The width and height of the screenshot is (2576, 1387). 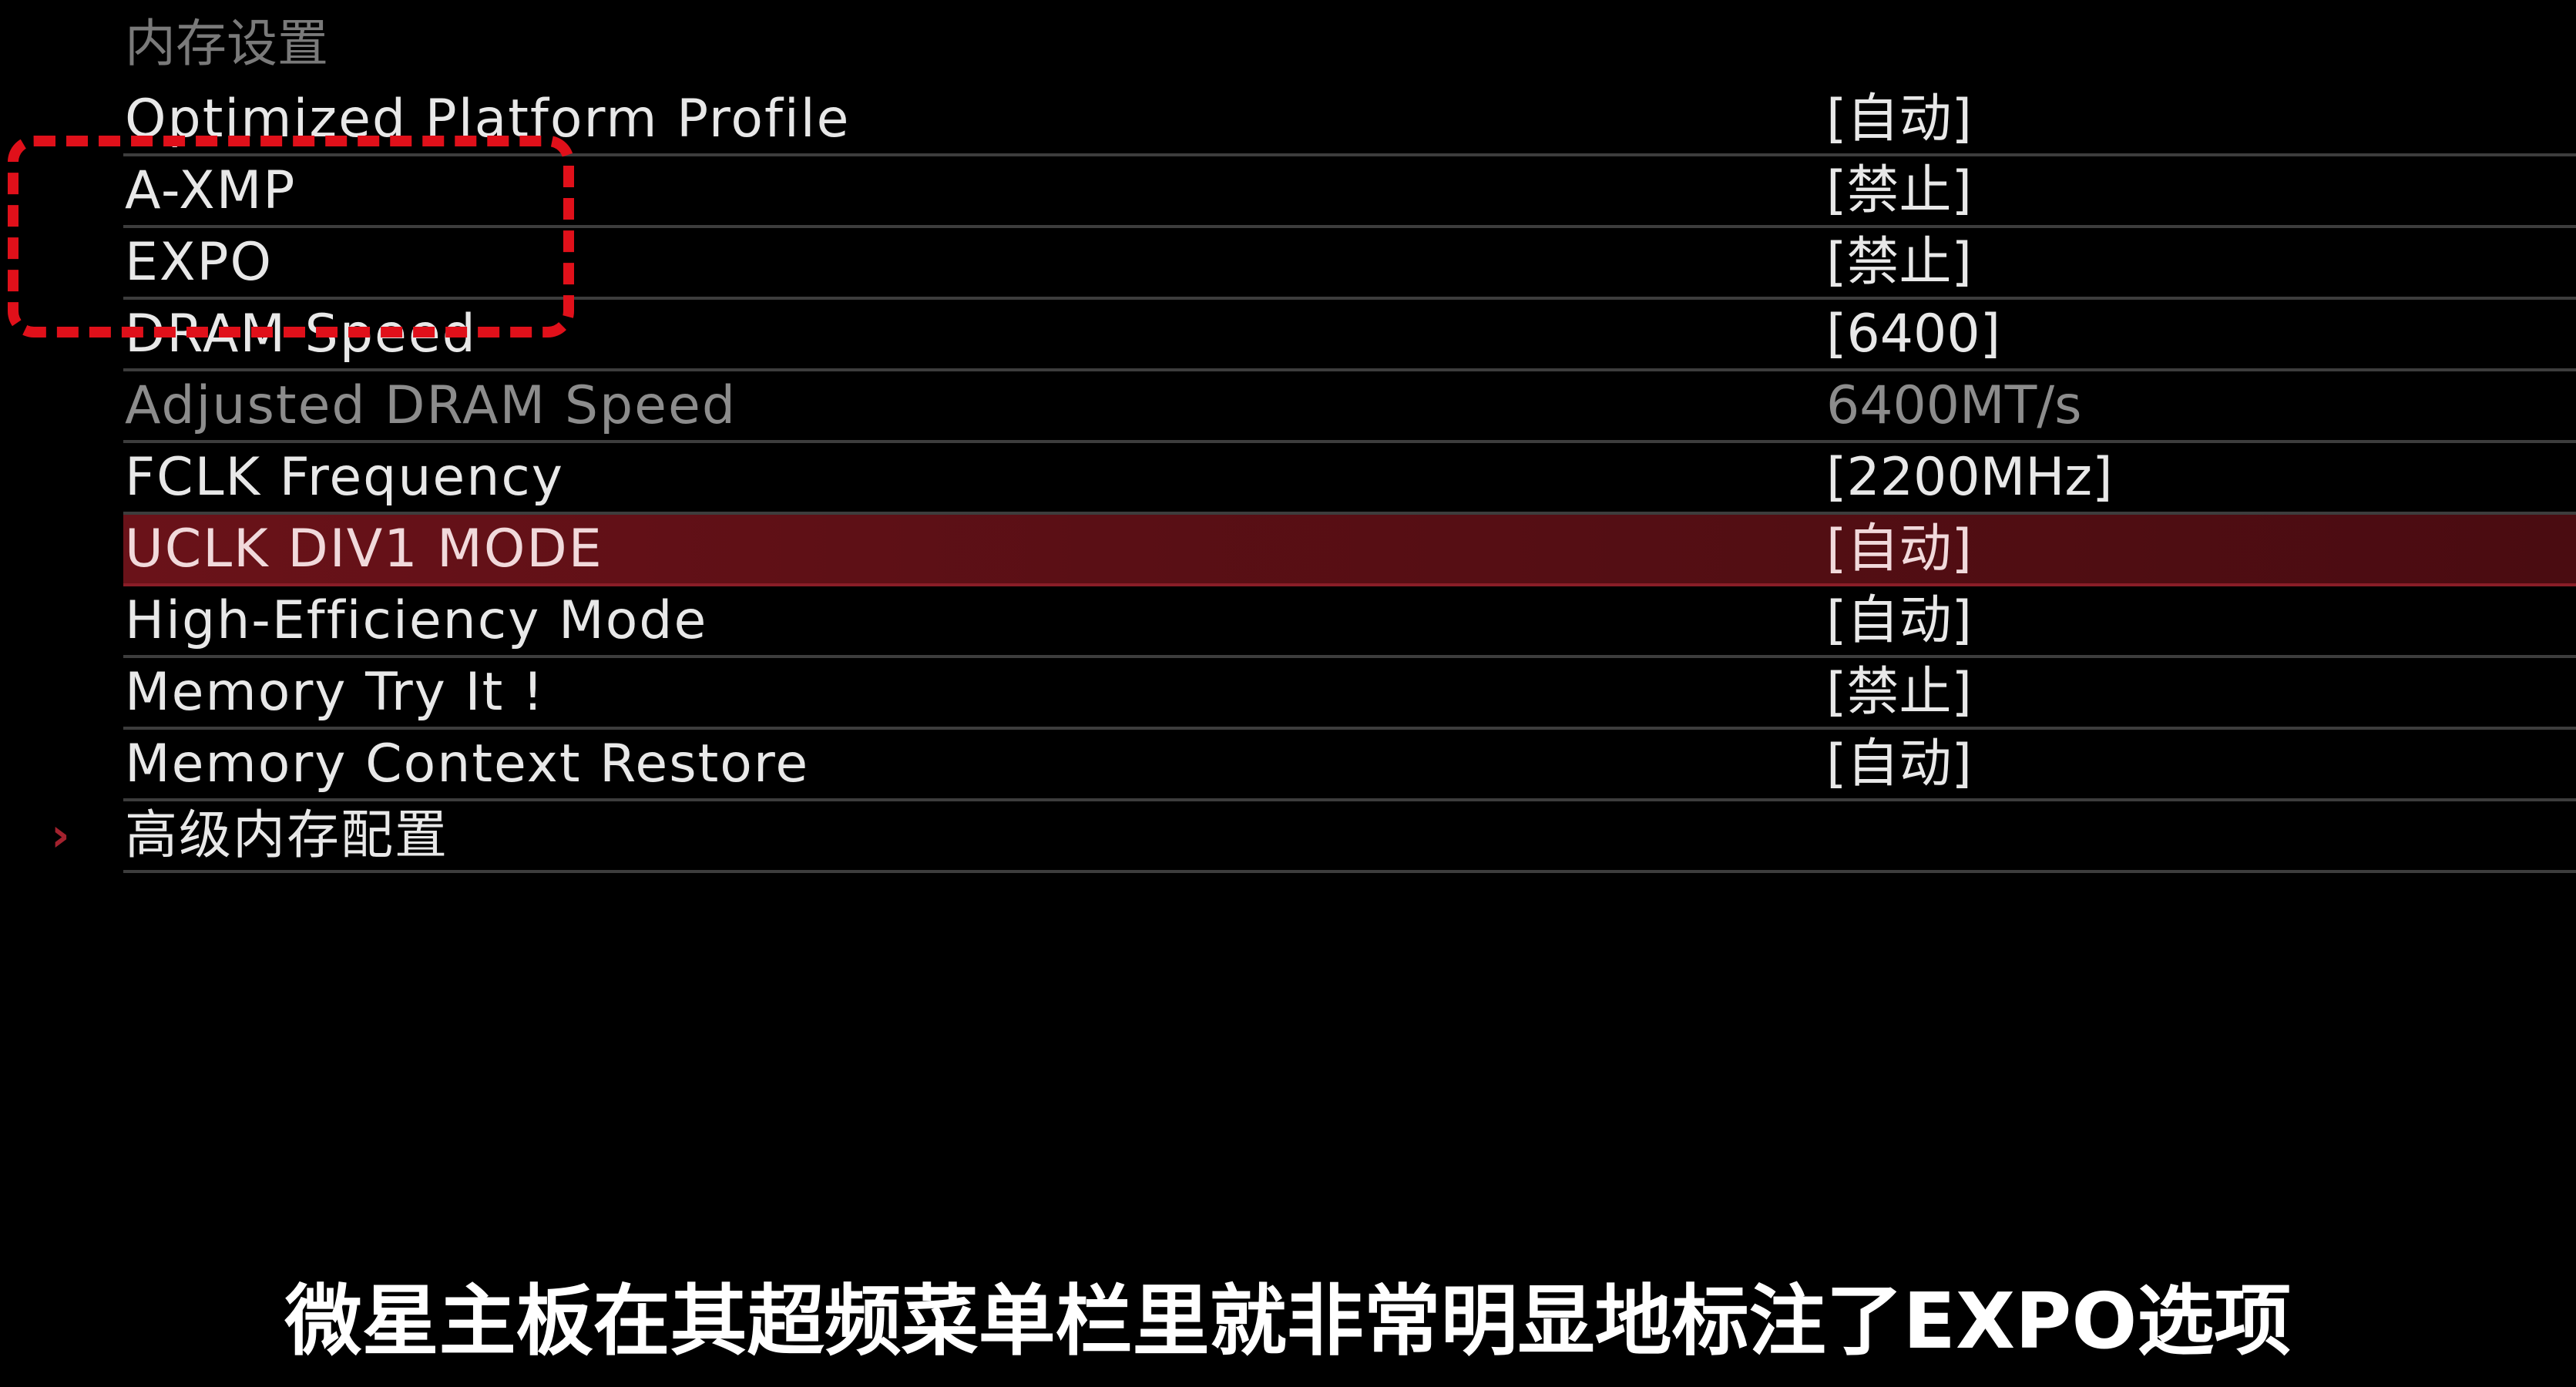 What do you see at coordinates (1288, 264) in the screenshot?
I see `row-expo: EXPO [禁止]` at bounding box center [1288, 264].